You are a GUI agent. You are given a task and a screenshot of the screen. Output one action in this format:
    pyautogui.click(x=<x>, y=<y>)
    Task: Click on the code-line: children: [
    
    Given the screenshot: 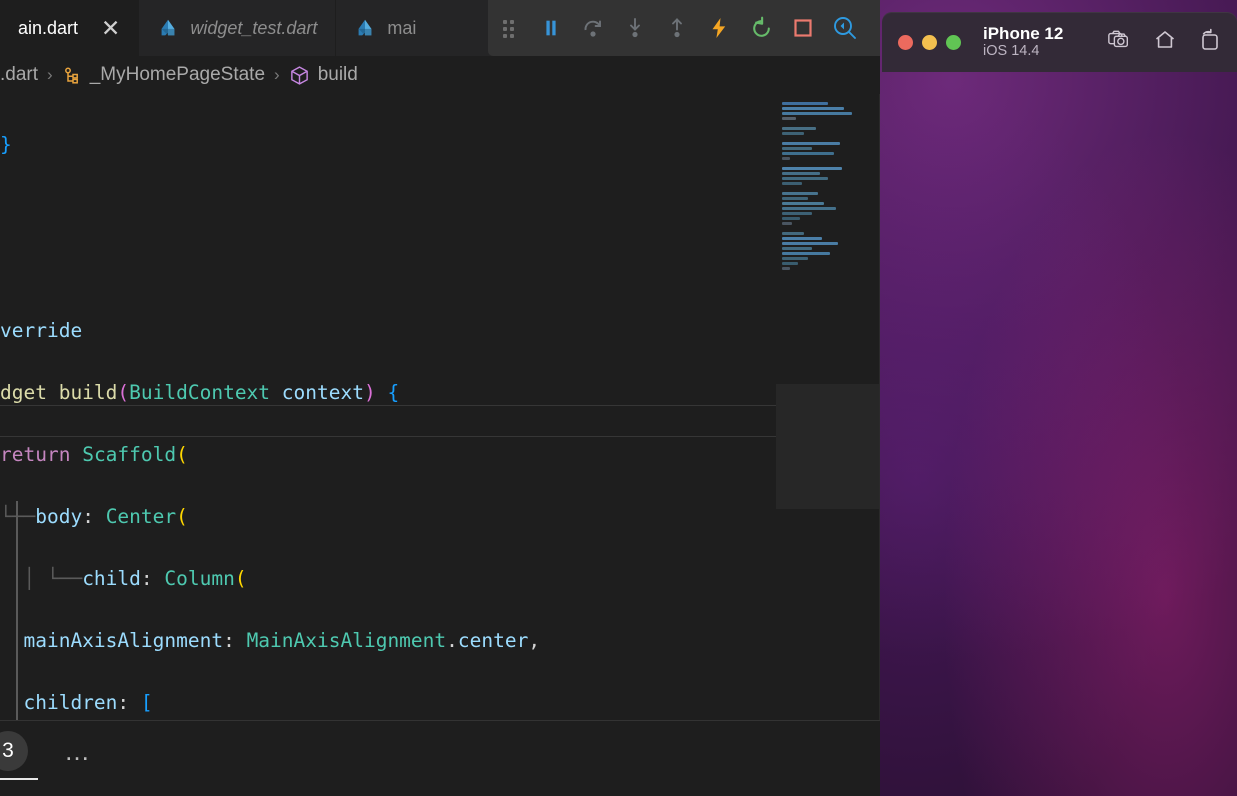 What is the action you would take?
    pyautogui.click(x=88, y=702)
    